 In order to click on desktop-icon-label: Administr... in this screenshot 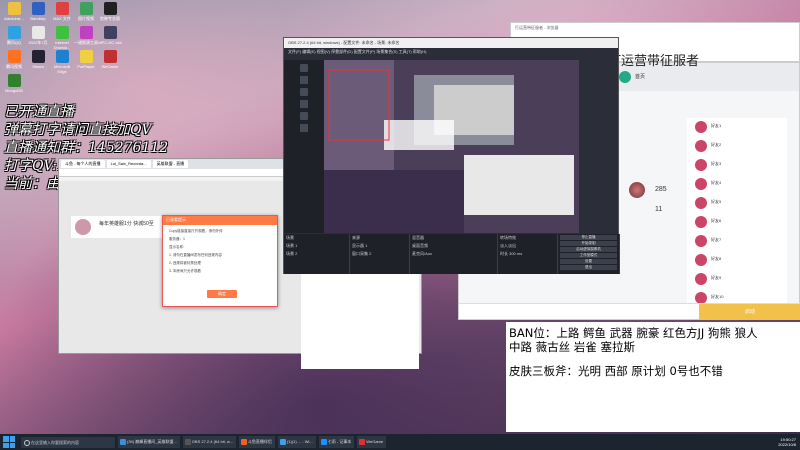, I will do `click(14, 18)`.